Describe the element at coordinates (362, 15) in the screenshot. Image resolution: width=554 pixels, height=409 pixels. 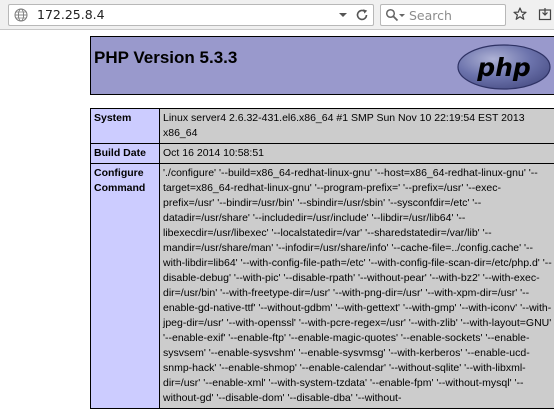
I see `reload-icon` at that location.